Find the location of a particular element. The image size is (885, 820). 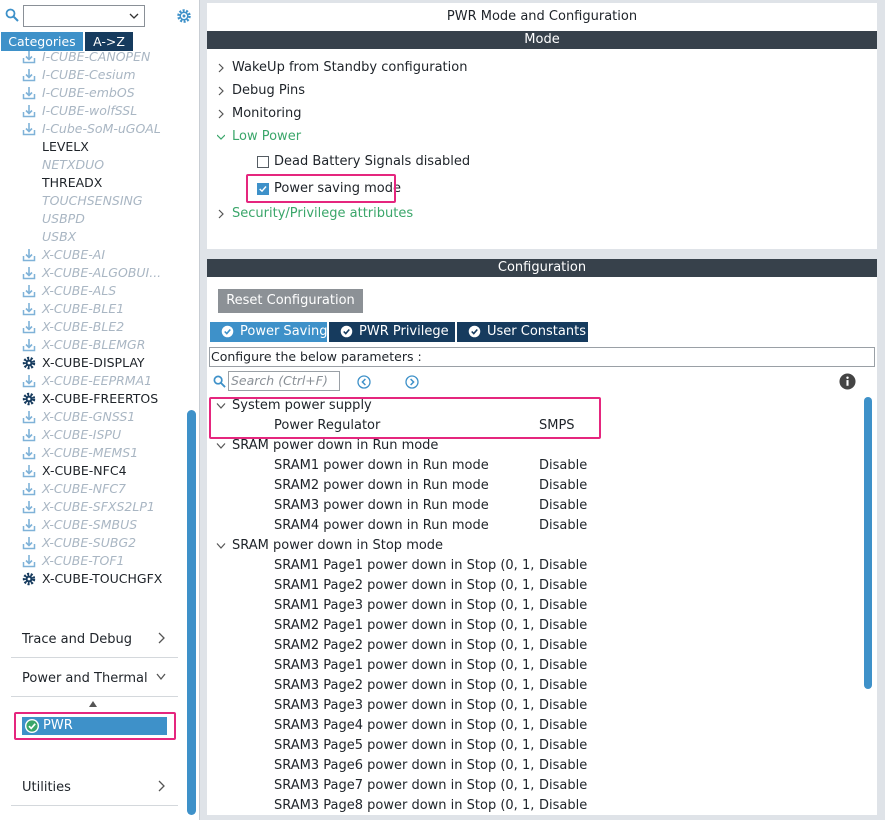

tree-item: X-CUBE-ISPU is located at coordinates (92, 435).